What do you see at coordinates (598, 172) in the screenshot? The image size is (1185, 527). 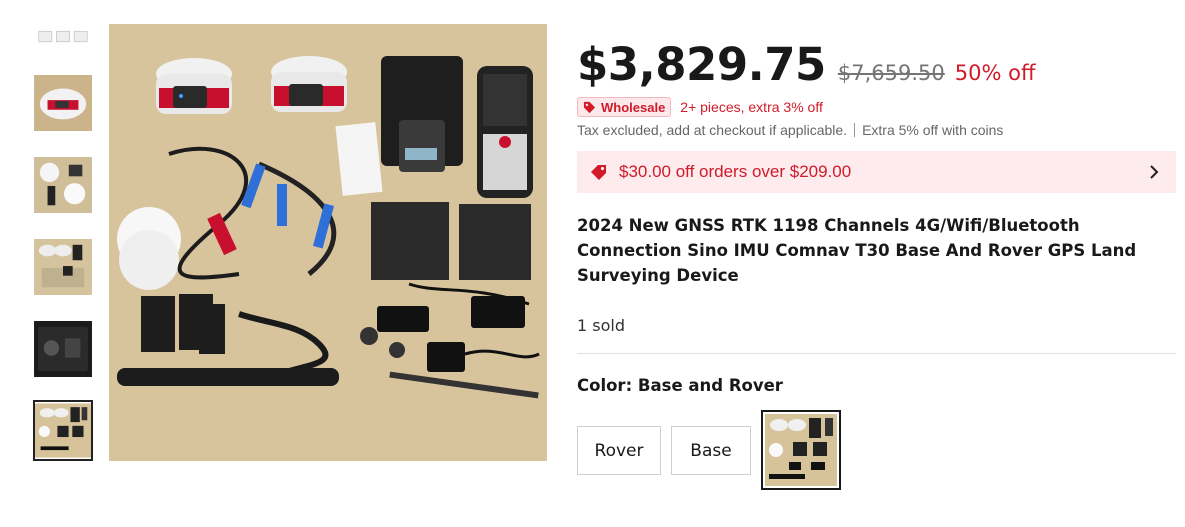 I see `coupon-tag-icon` at bounding box center [598, 172].